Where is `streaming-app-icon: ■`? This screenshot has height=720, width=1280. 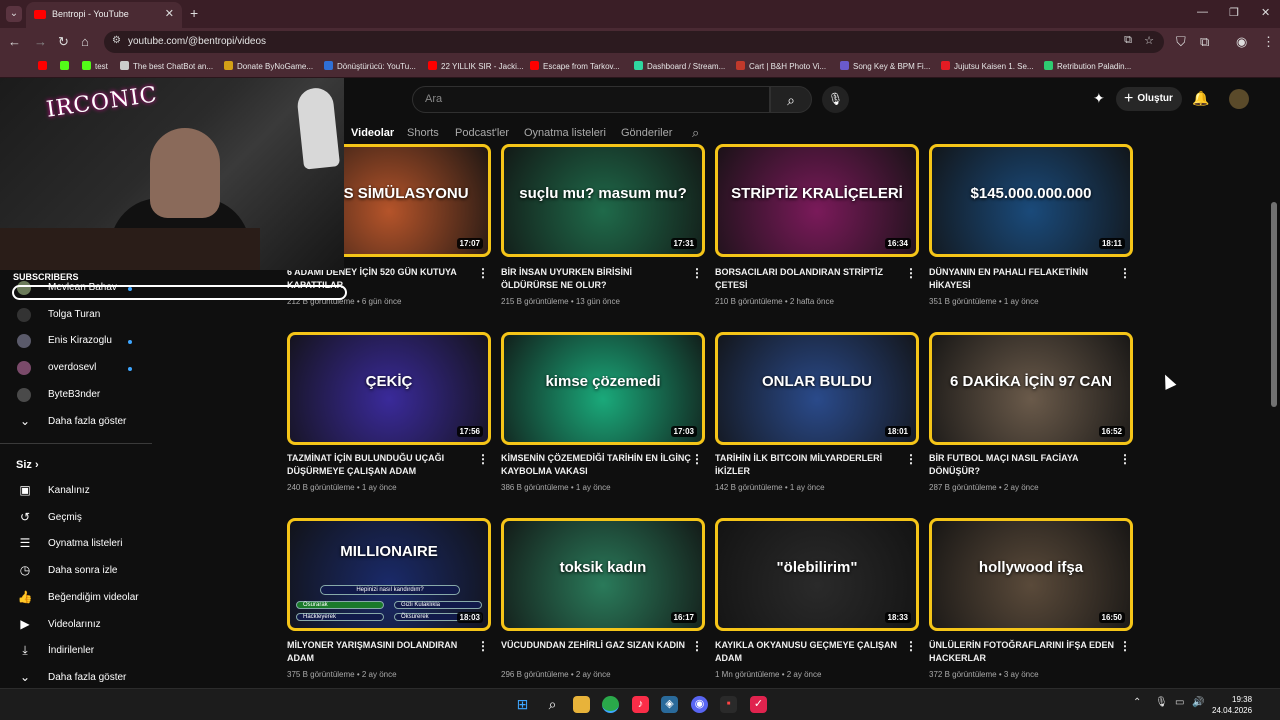
streaming-app-icon: ■ is located at coordinates (728, 704).